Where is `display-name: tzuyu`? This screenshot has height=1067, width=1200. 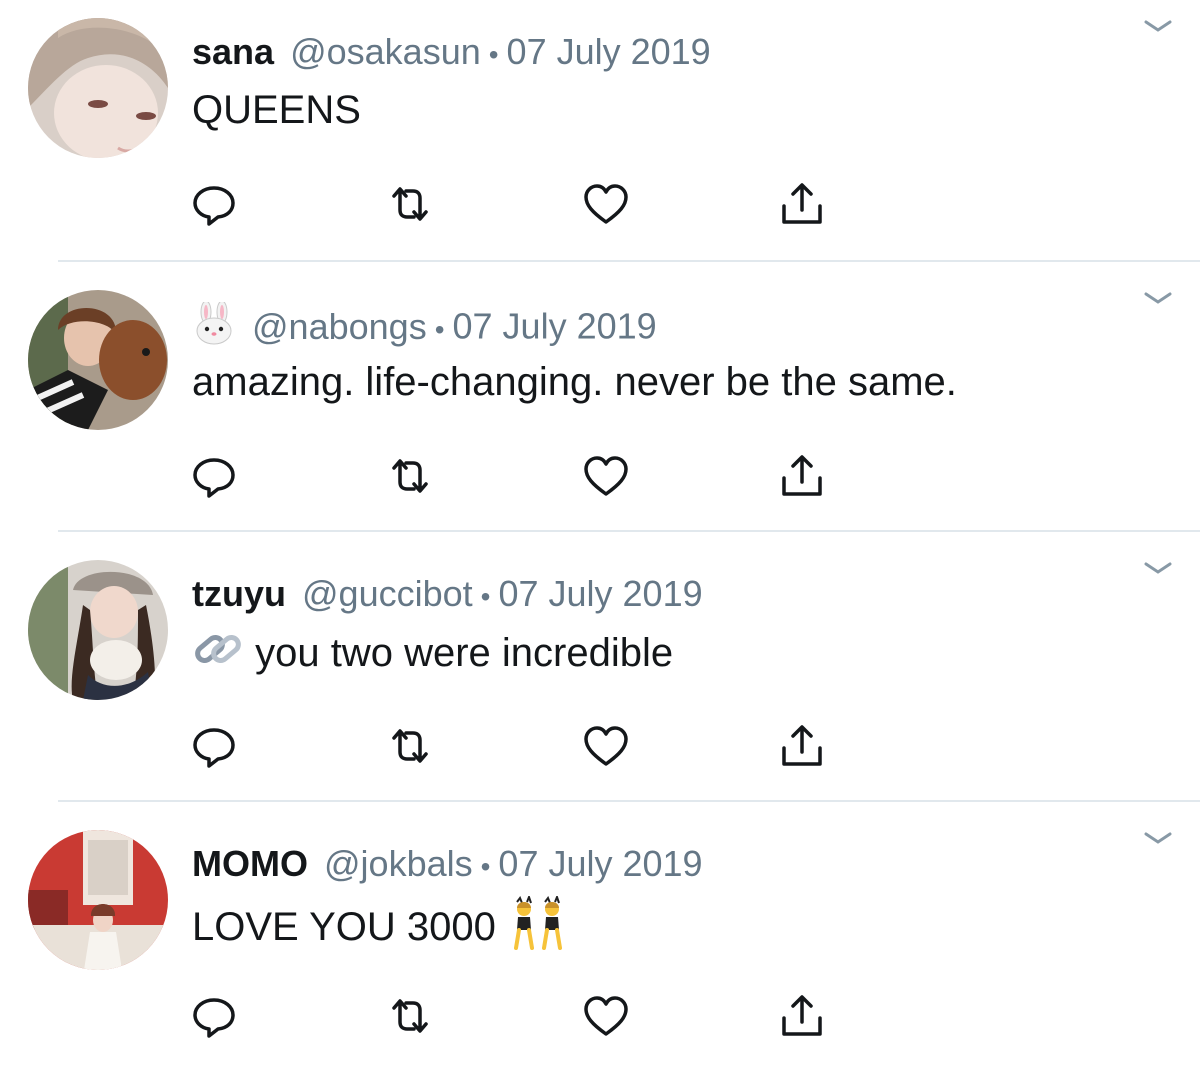 display-name: tzuyu is located at coordinates (239, 593).